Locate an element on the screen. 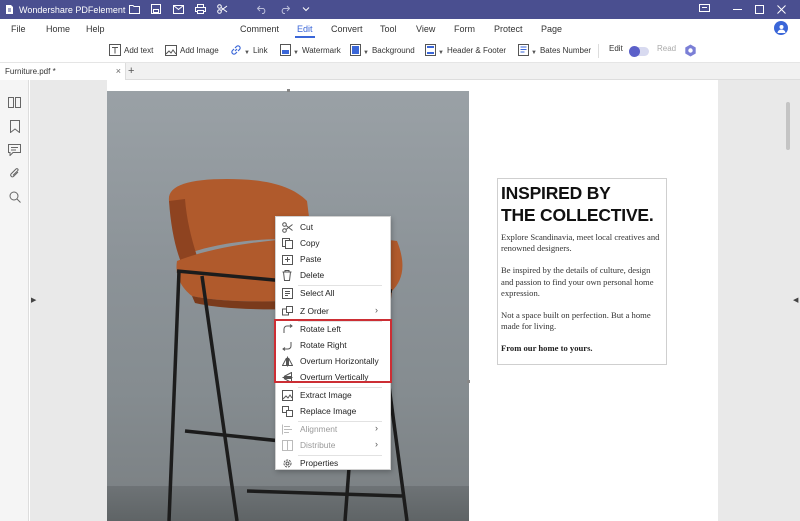  properties-gear-icon is located at coordinates (287, 463).